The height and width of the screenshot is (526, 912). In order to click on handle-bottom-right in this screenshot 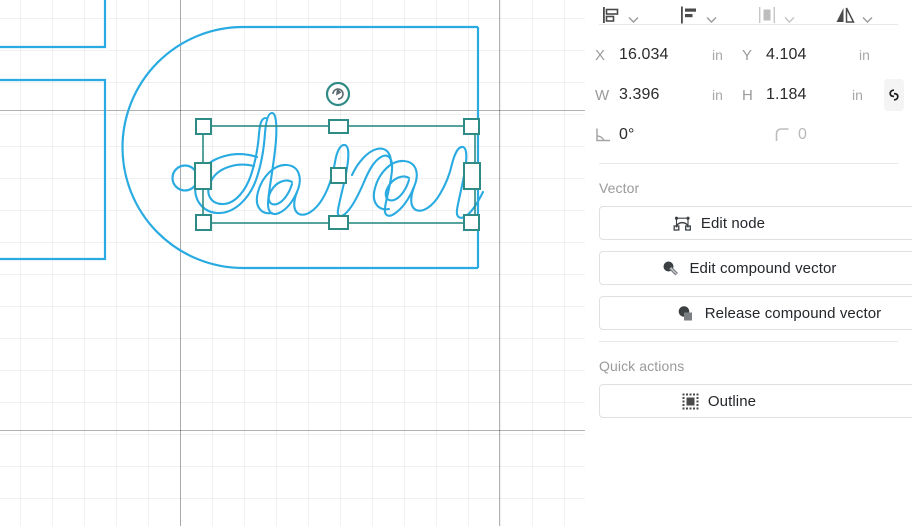, I will do `click(471, 222)`.